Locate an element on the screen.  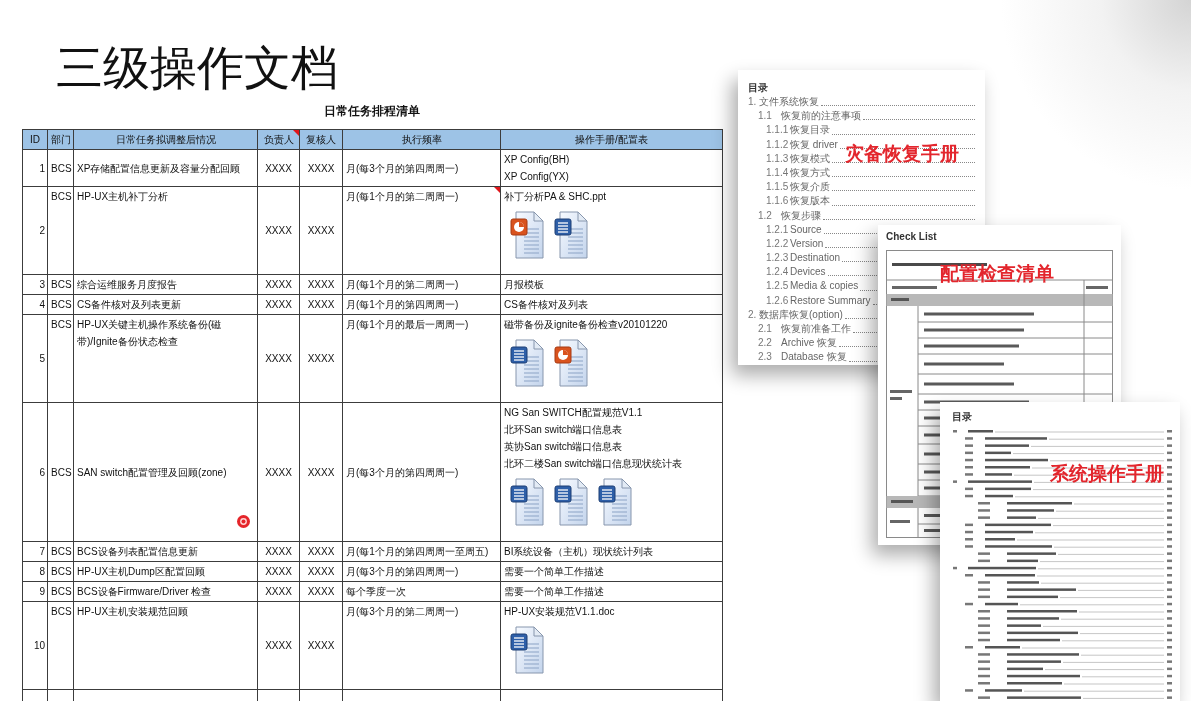
toc-number: 1.2.6 is located at coordinates (778, 300).